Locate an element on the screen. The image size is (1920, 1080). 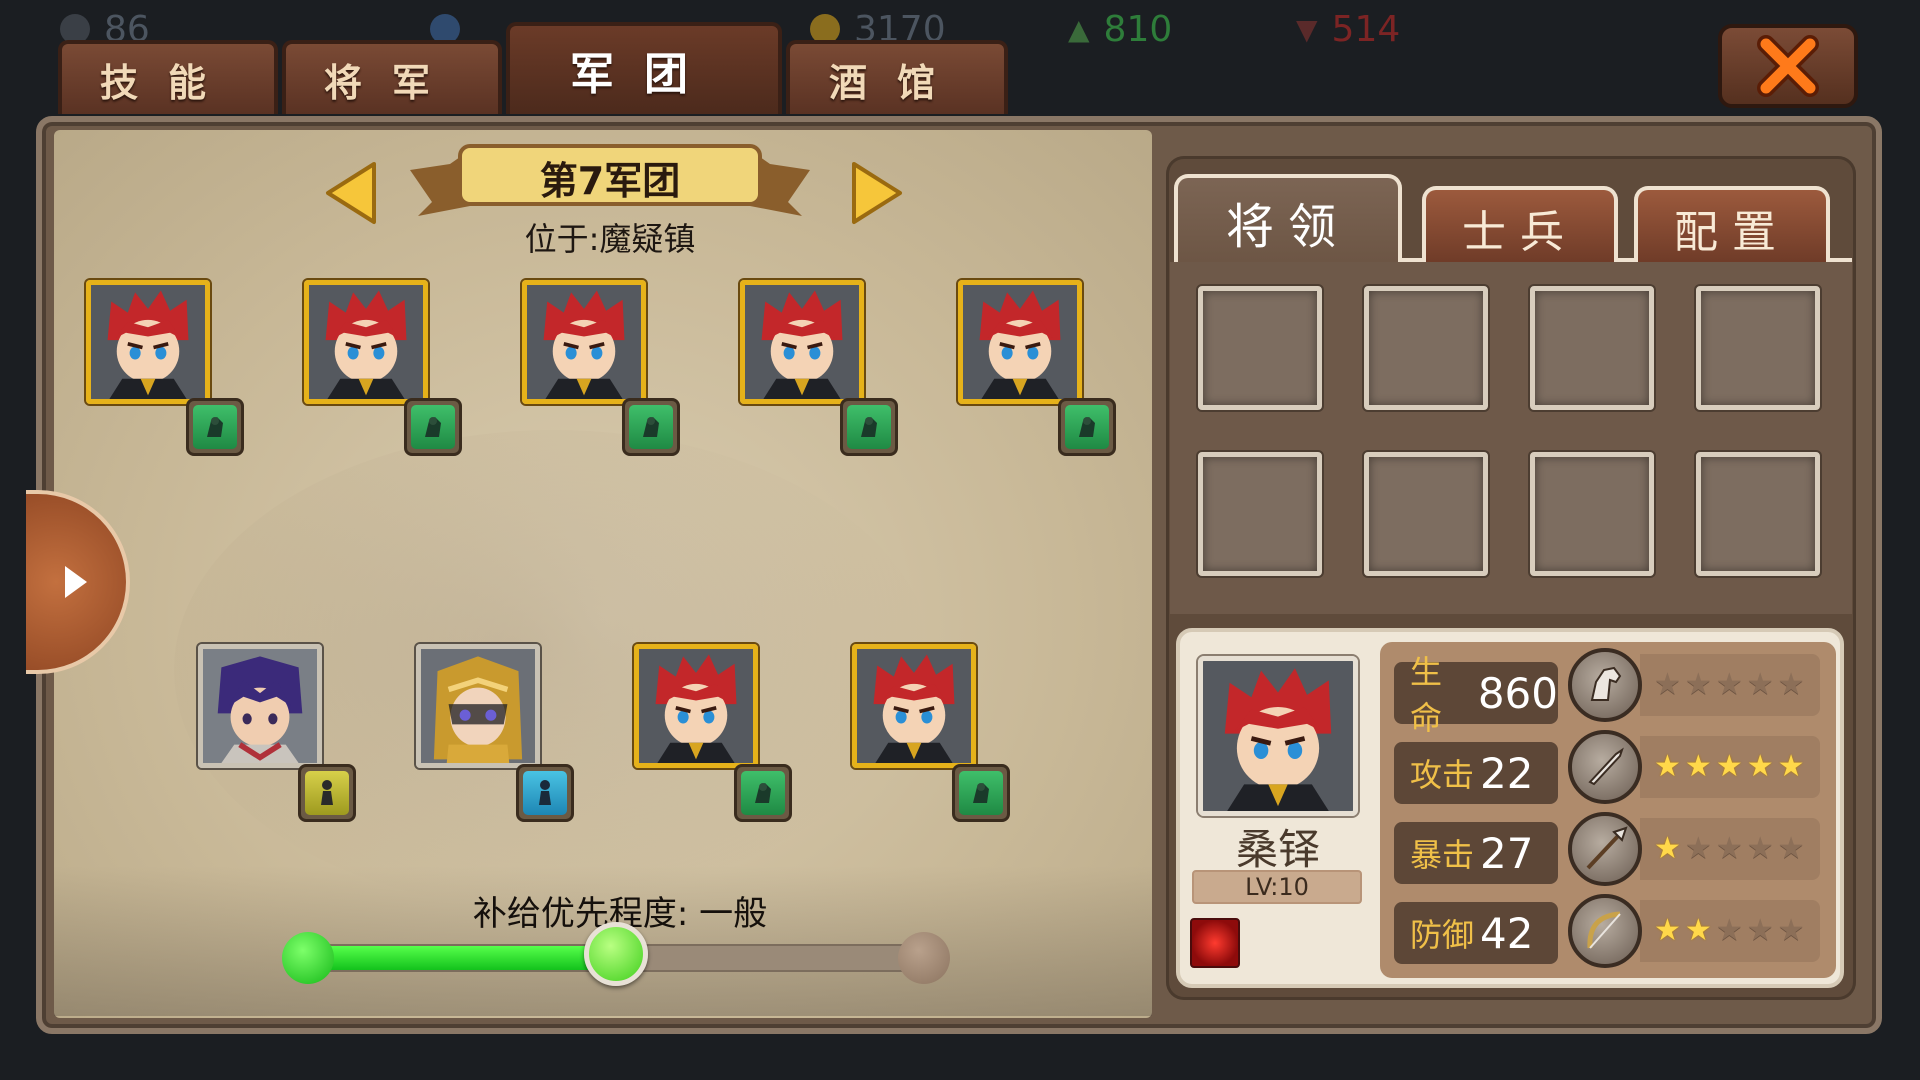
stat-defense: 防御 42 is located at coordinates (1476, 933).